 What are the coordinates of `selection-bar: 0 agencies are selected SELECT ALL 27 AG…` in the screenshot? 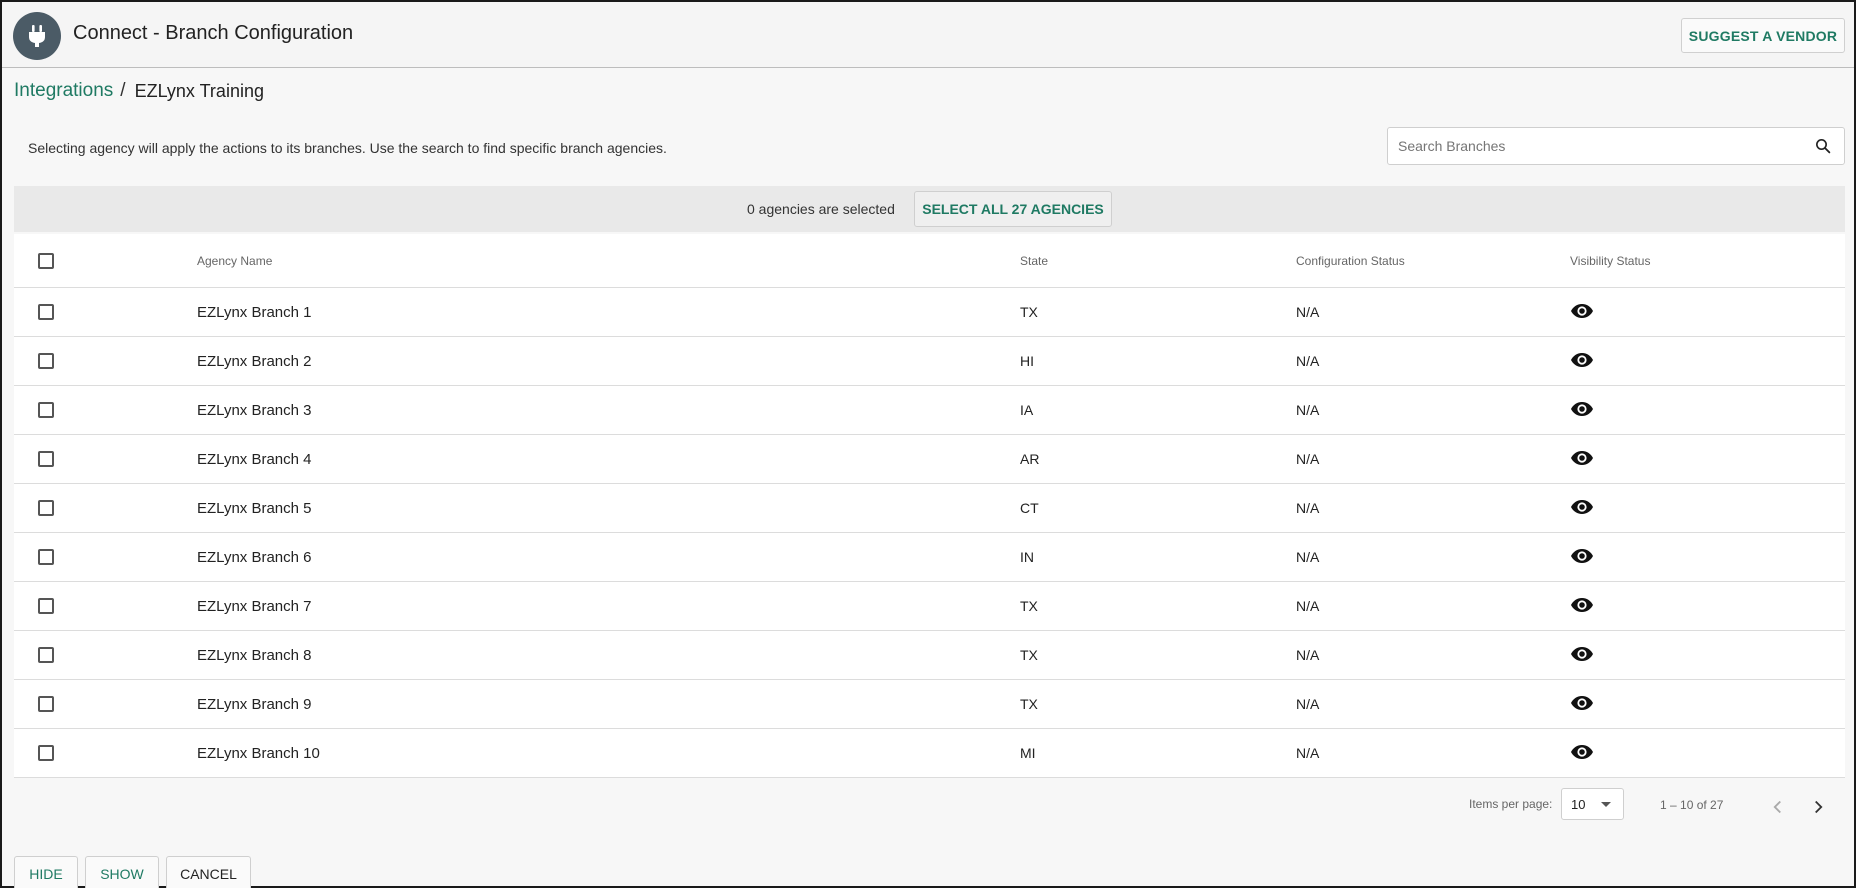 It's located at (929, 209).